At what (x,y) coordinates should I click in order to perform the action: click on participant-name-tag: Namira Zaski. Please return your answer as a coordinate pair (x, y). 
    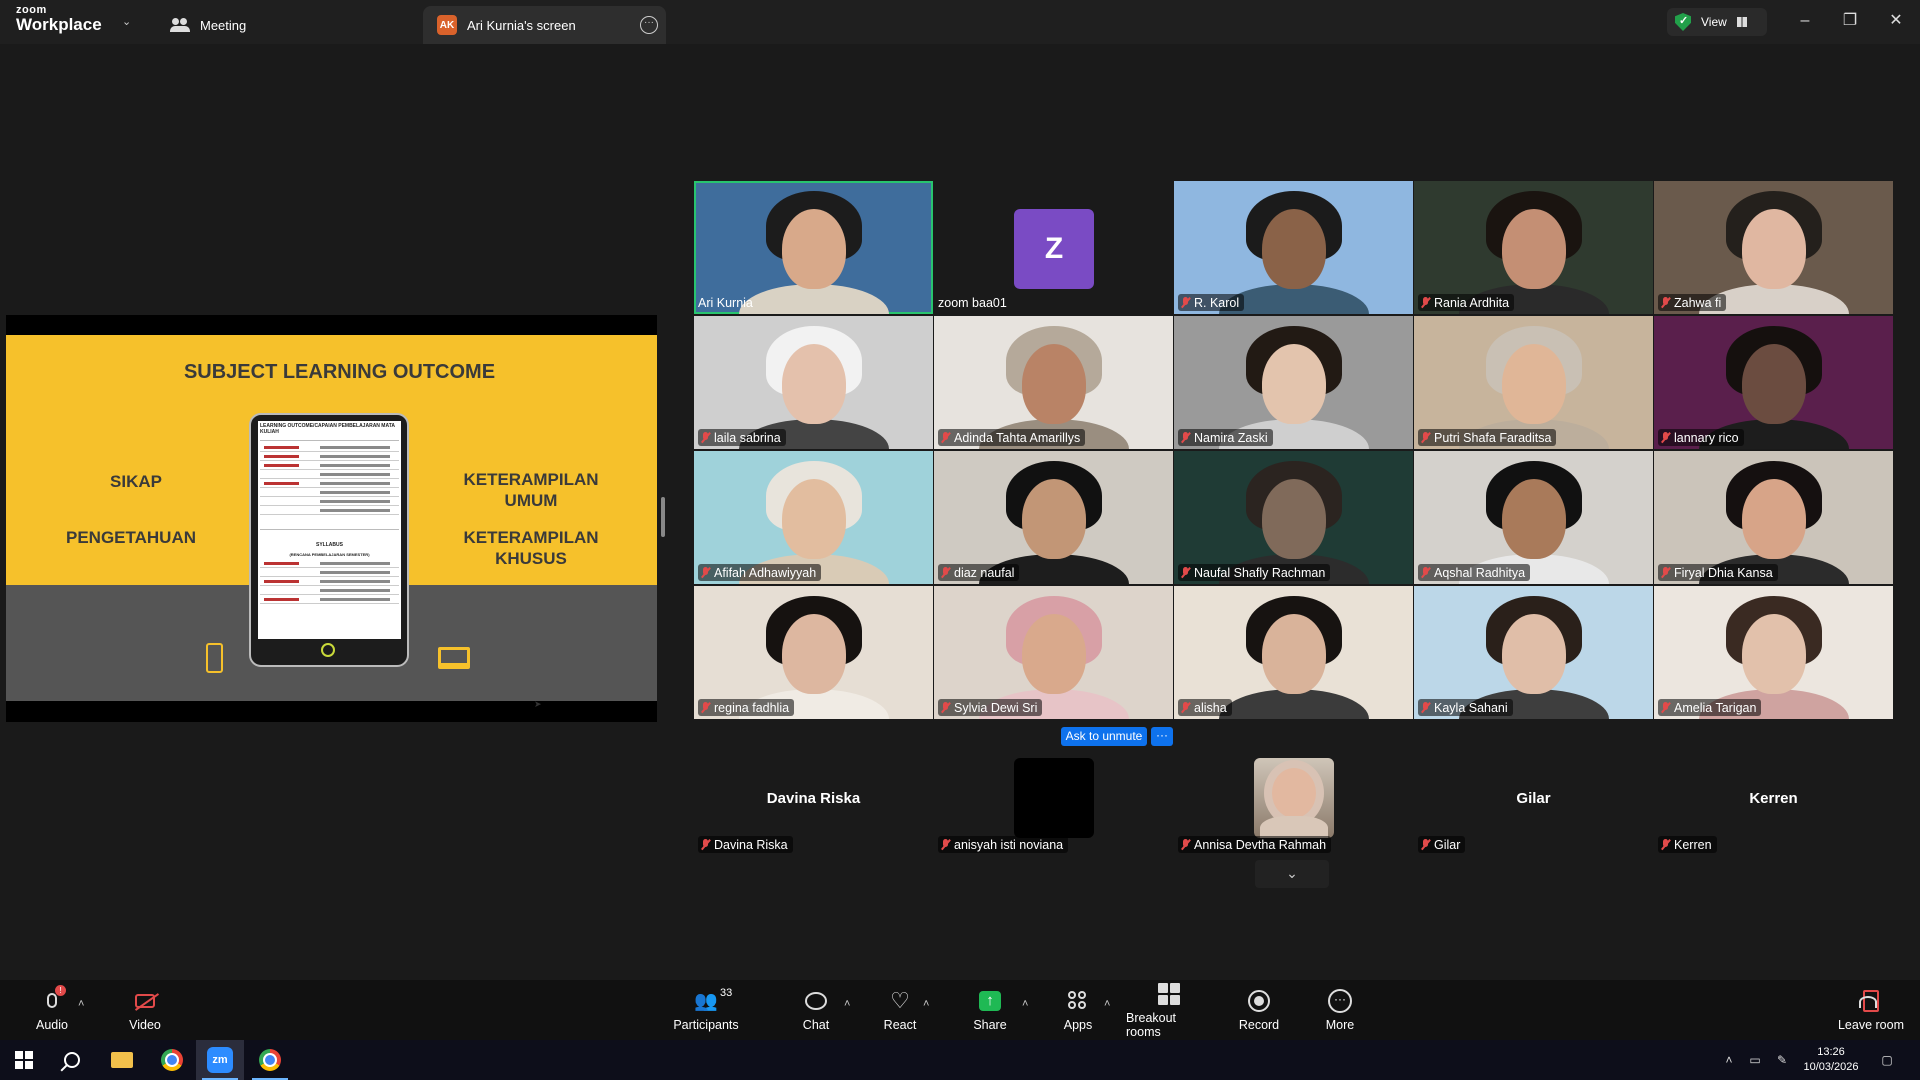
    Looking at the image, I should click on (1225, 437).